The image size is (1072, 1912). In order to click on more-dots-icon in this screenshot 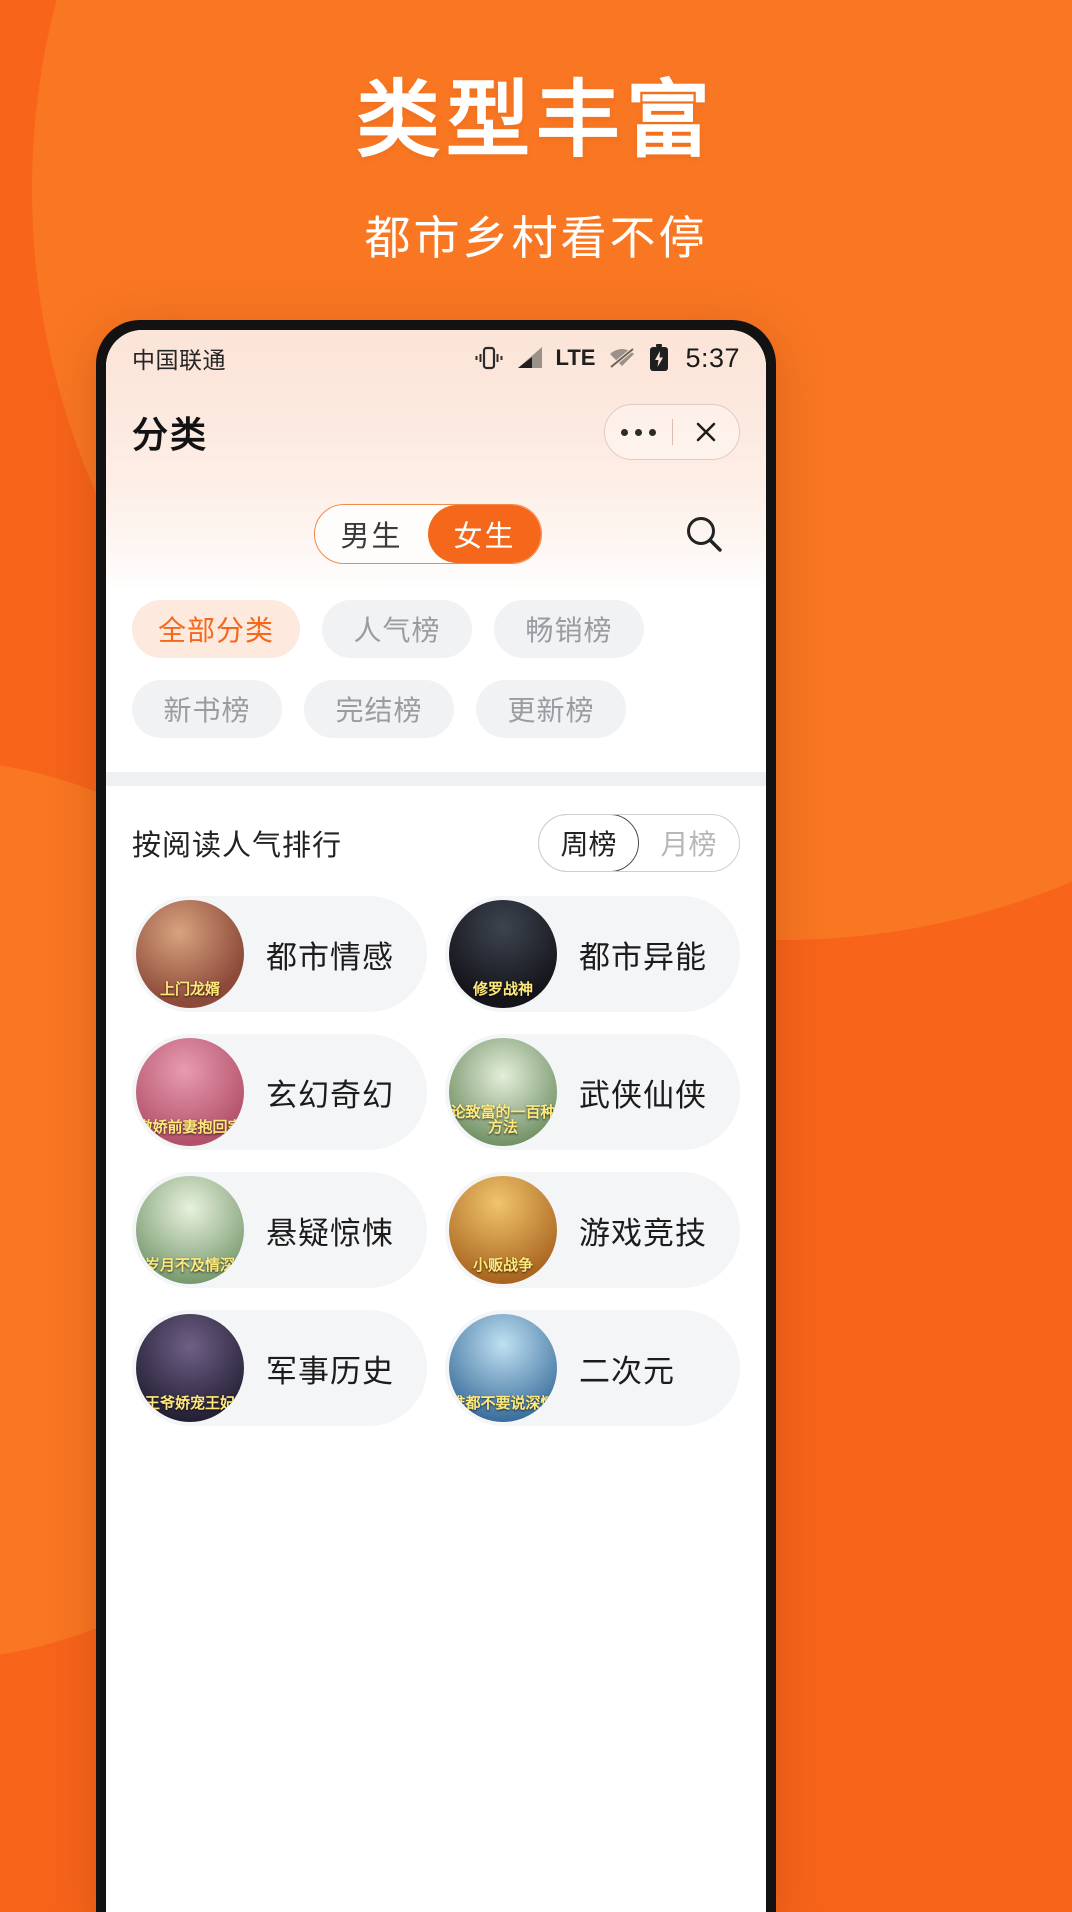, I will do `click(638, 432)`.